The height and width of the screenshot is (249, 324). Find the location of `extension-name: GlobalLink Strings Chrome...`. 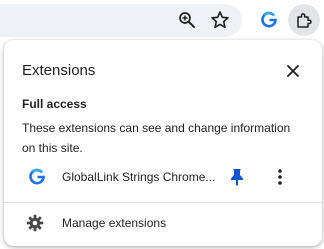

extension-name: GlobalLink Strings Chrome... is located at coordinates (139, 177).